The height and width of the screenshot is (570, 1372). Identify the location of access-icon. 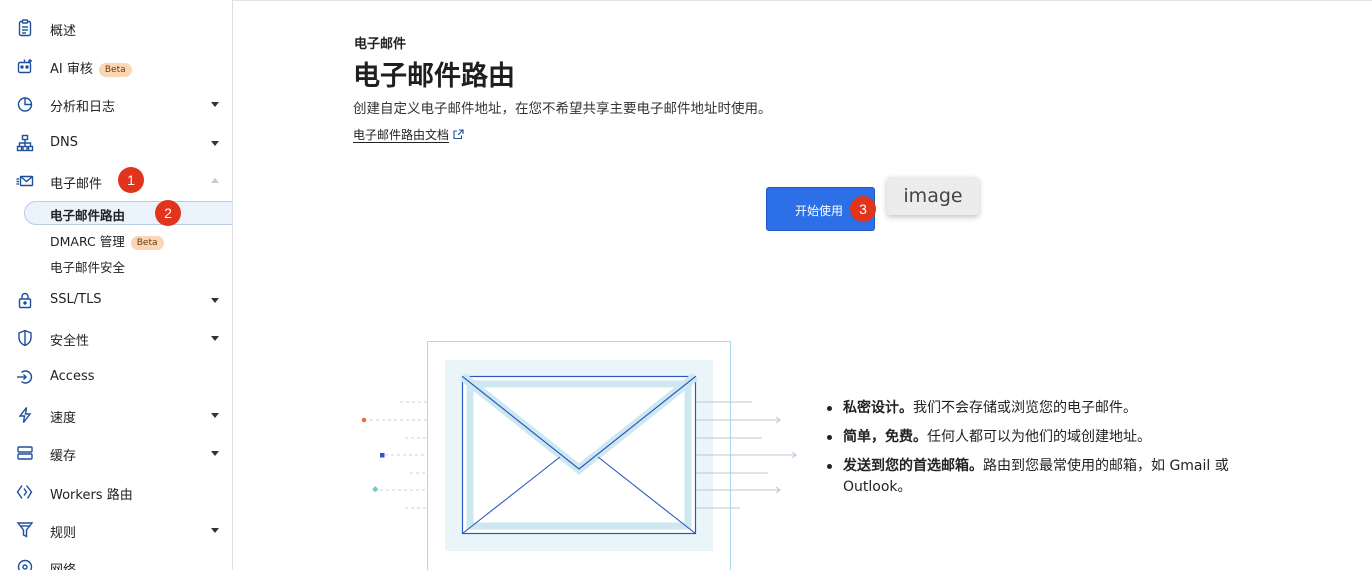
(25, 377).